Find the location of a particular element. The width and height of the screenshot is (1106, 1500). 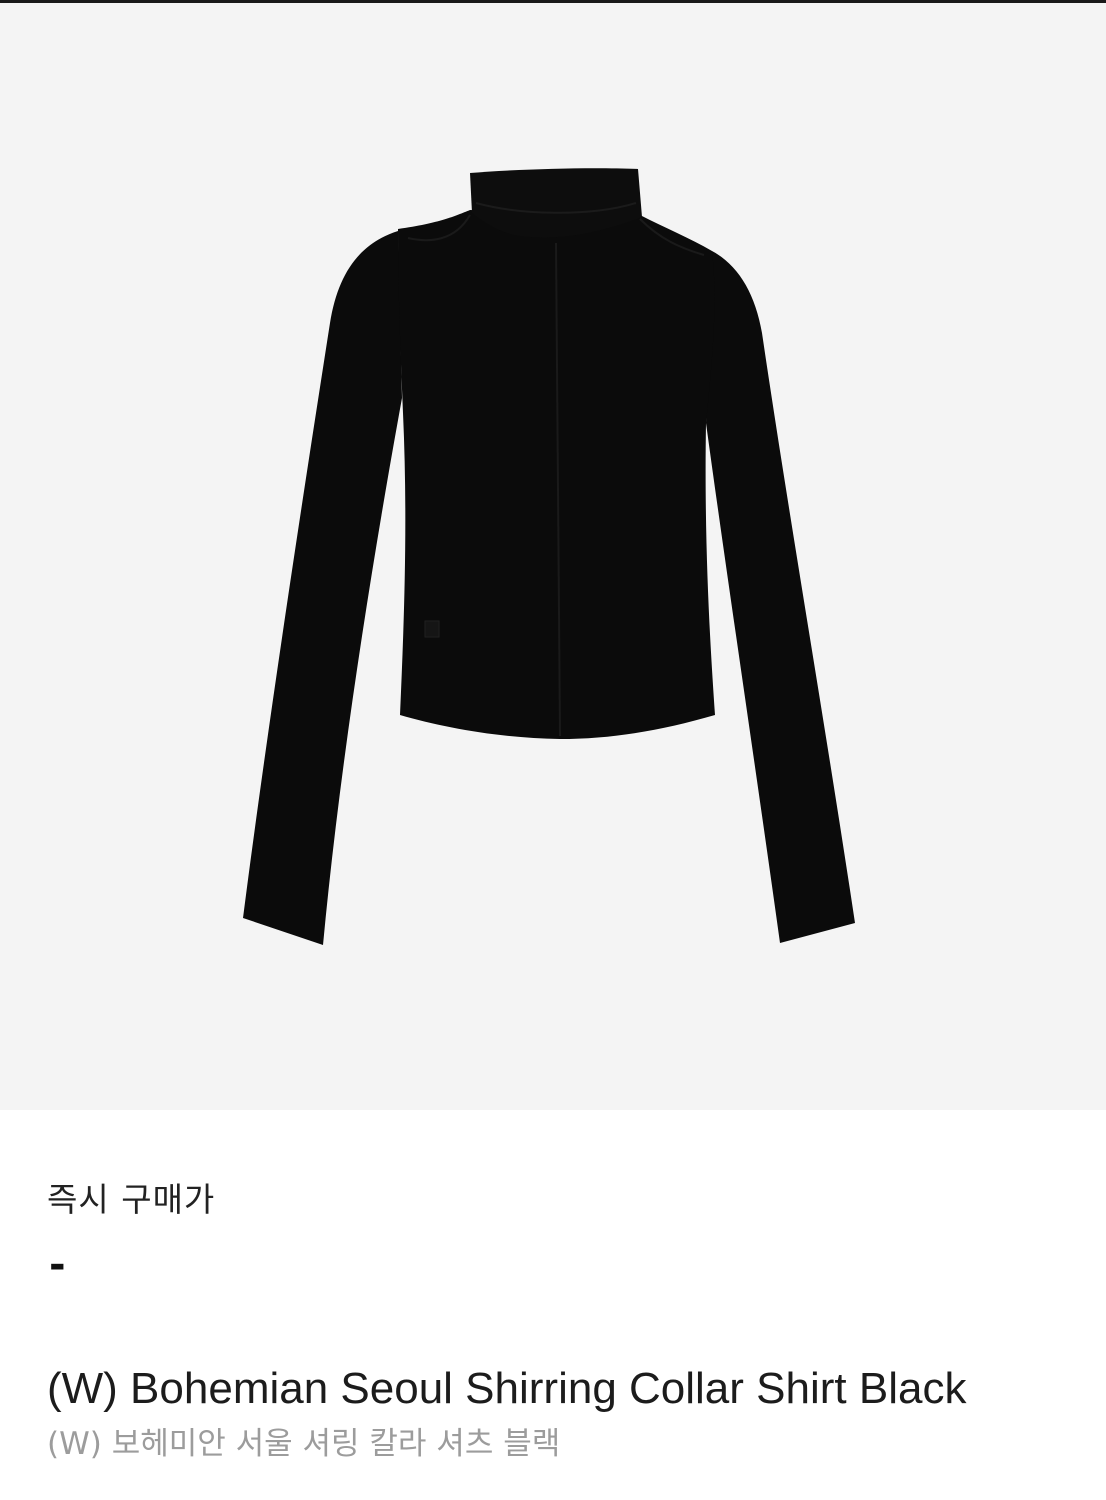

product-name-korean: (W) 보헤미안 서울 셔링 칼라 셔츠 블랙 is located at coordinates (304, 1444).